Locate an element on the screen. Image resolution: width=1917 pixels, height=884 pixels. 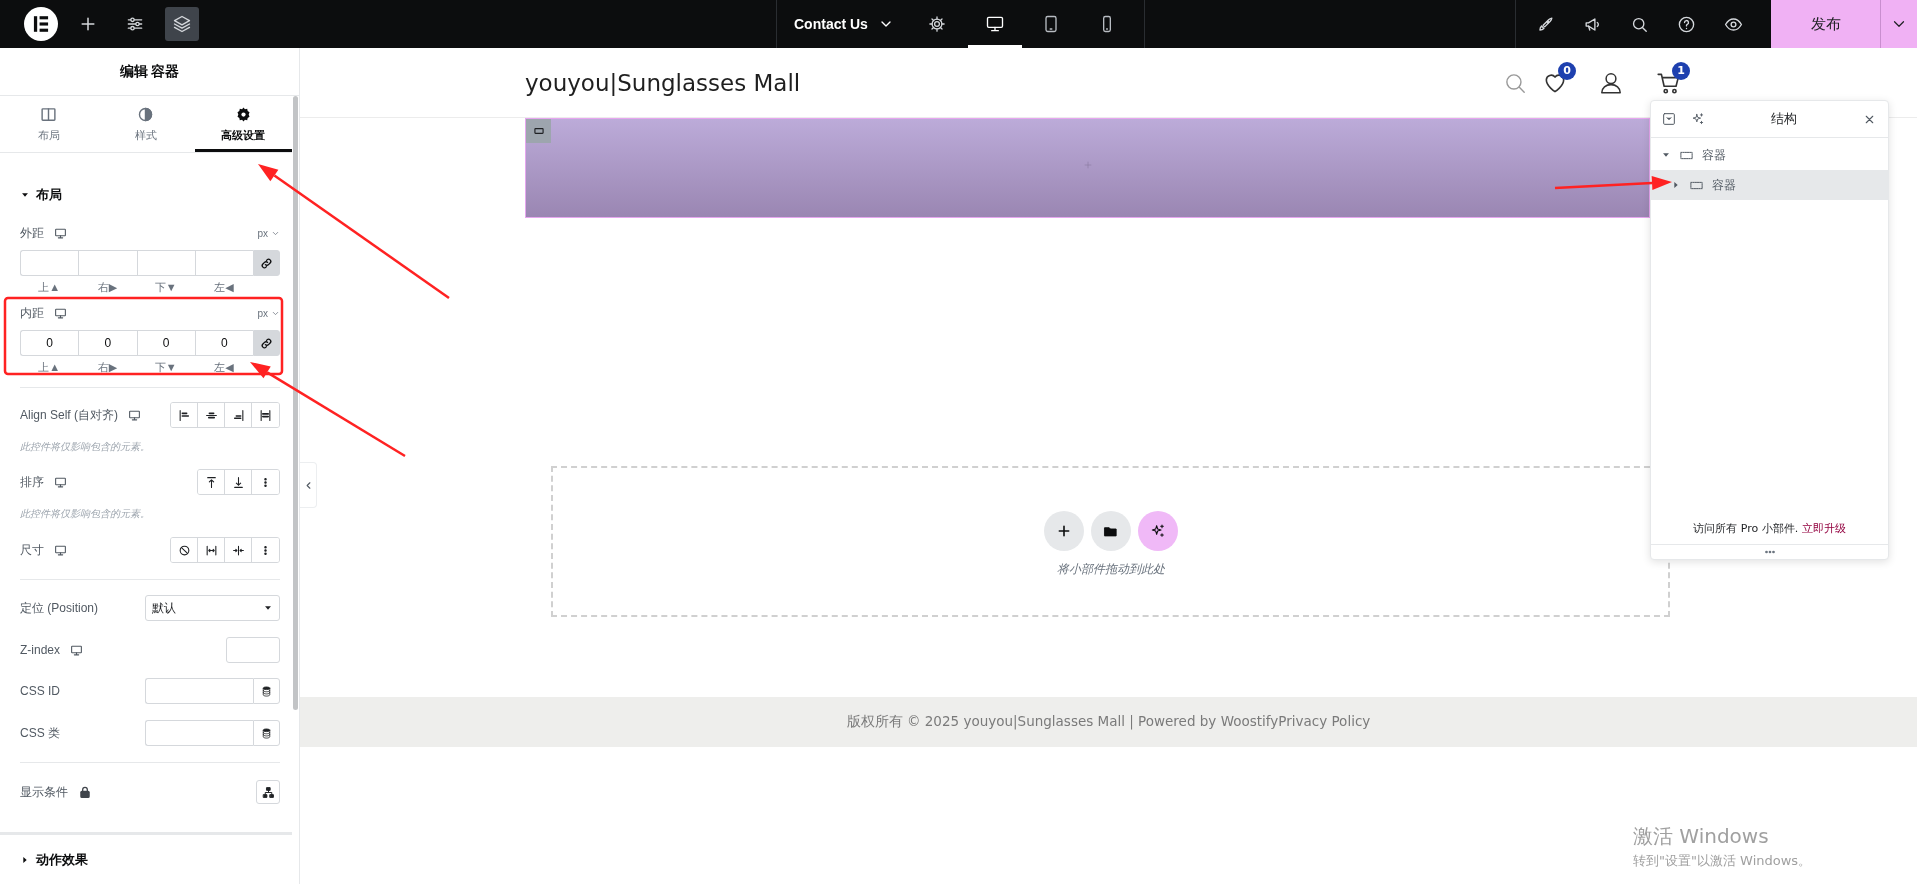
field-label: 外距 is located at coordinates (32, 233).